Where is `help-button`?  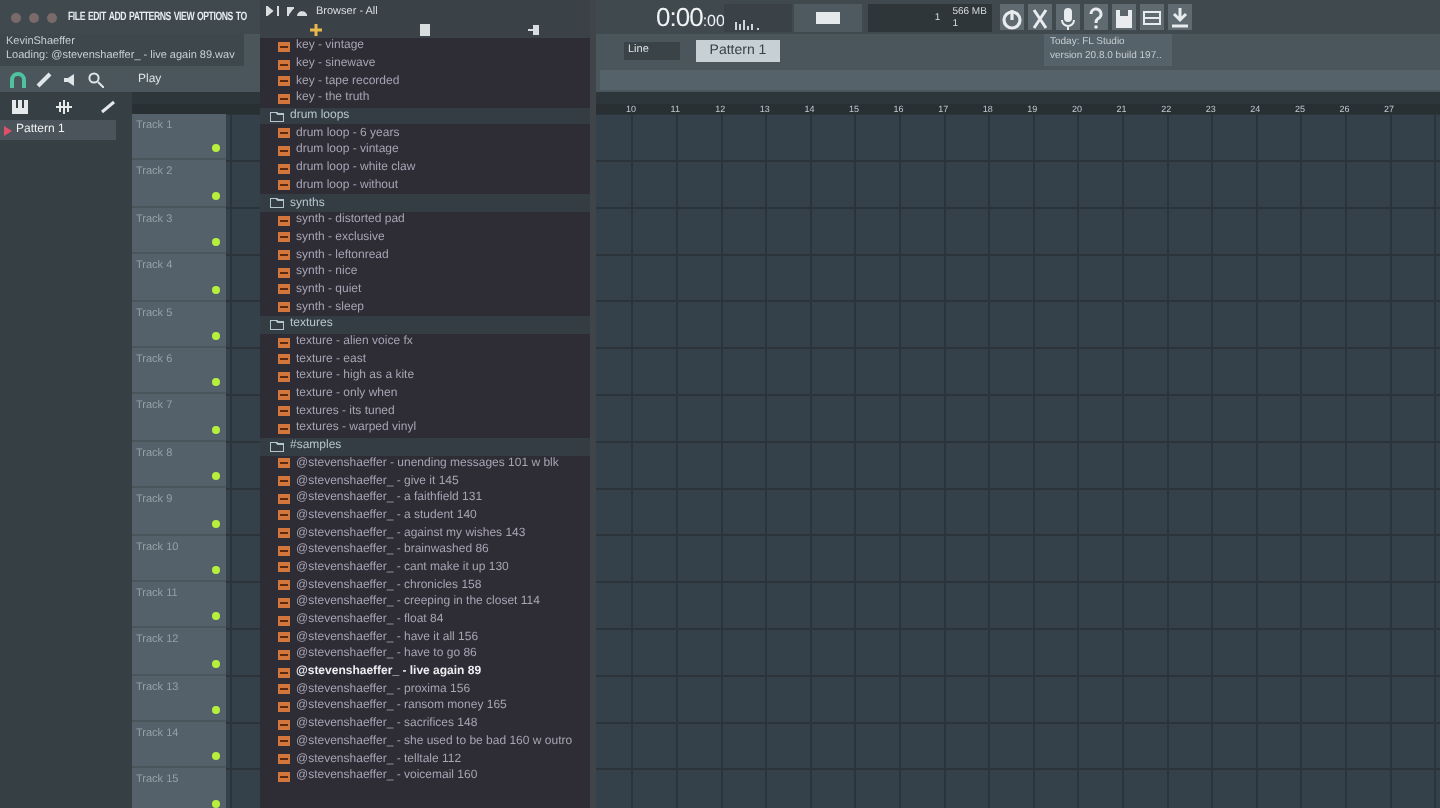 help-button is located at coordinates (1096, 17).